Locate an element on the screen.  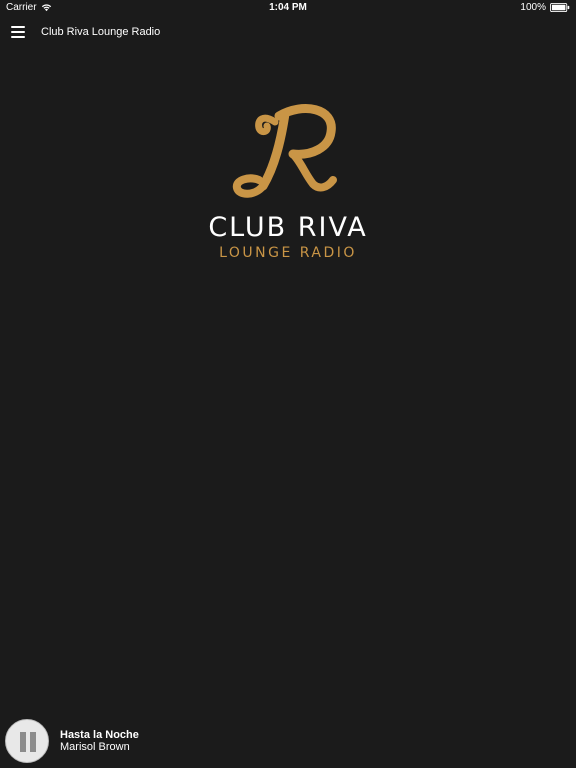
track-title: Hasta la Noche is located at coordinates (99, 735).